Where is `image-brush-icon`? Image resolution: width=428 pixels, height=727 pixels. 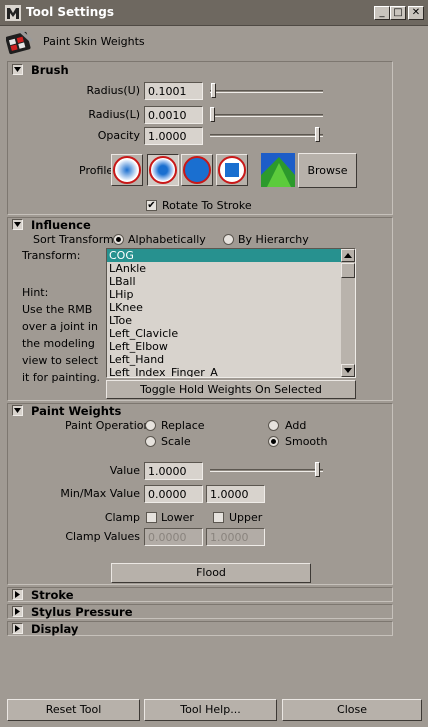
image-brush-icon is located at coordinates (278, 170).